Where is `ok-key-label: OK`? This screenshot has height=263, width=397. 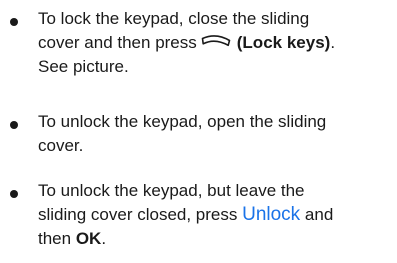
ok-key-label: OK is located at coordinates (88, 238).